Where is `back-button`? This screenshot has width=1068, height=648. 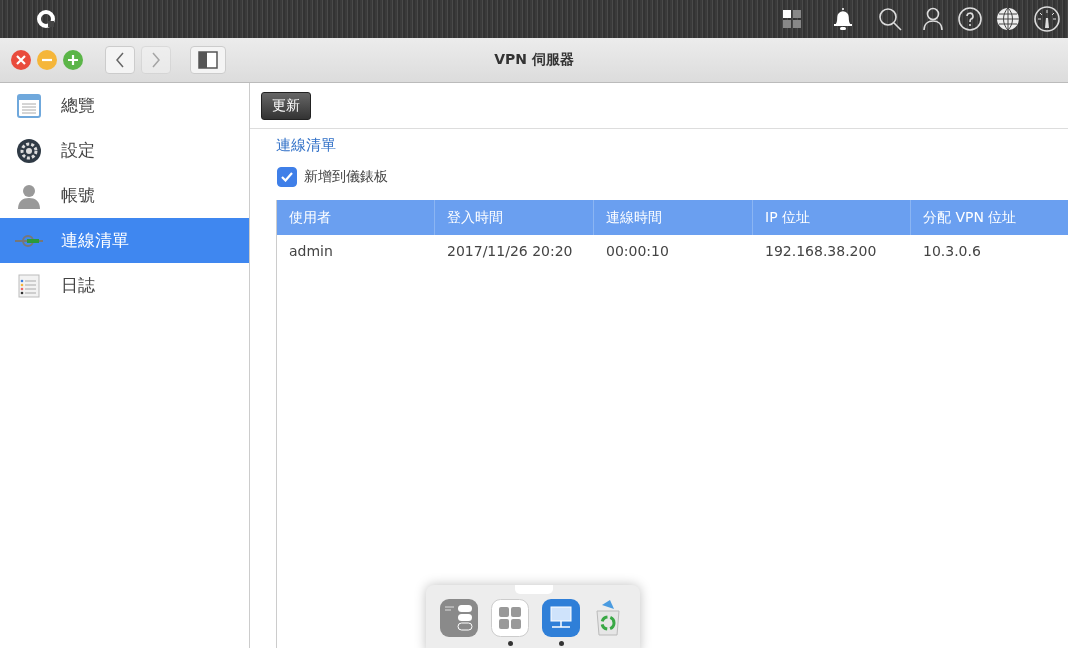 back-button is located at coordinates (120, 60).